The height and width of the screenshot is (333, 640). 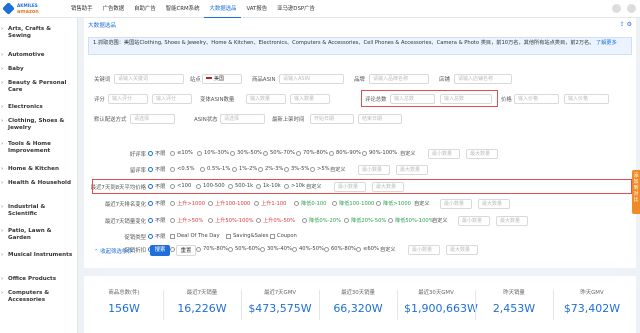 I want to click on rating-max-input: 输入评分, so click(x=172, y=99).